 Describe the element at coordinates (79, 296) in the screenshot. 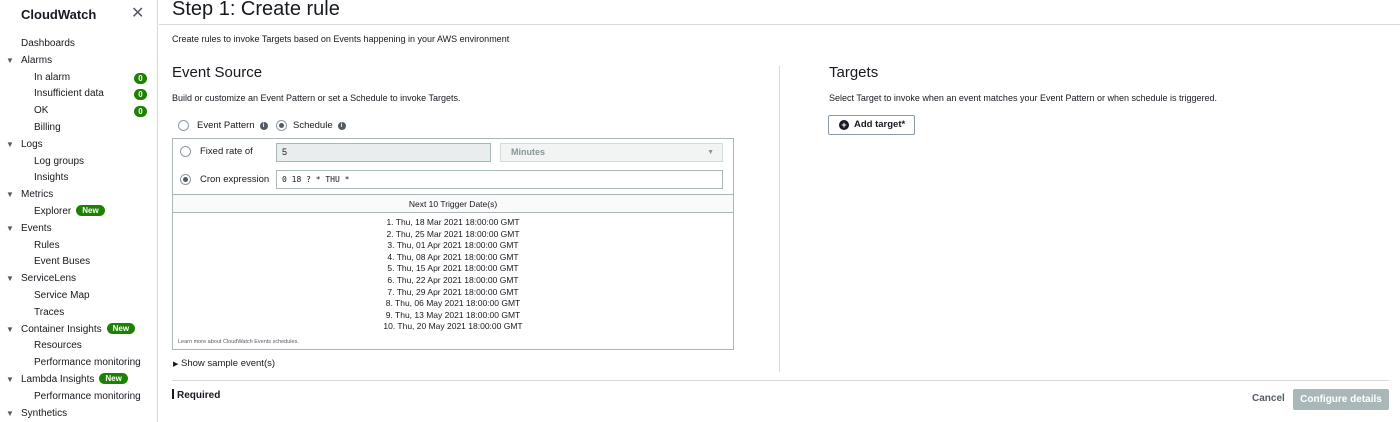

I see `sidebar-item-service-map: Service Map` at that location.